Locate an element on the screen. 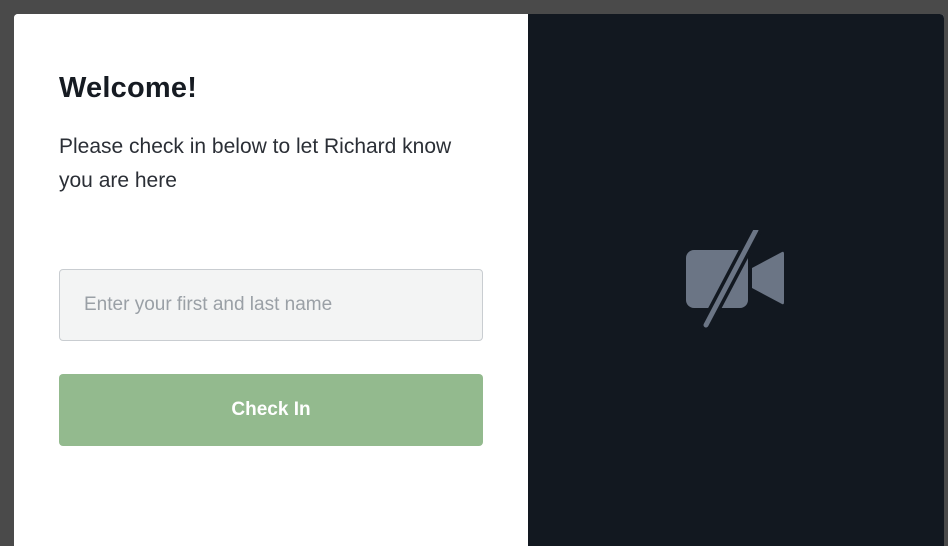  check-in-button: Check In is located at coordinates (271, 410).